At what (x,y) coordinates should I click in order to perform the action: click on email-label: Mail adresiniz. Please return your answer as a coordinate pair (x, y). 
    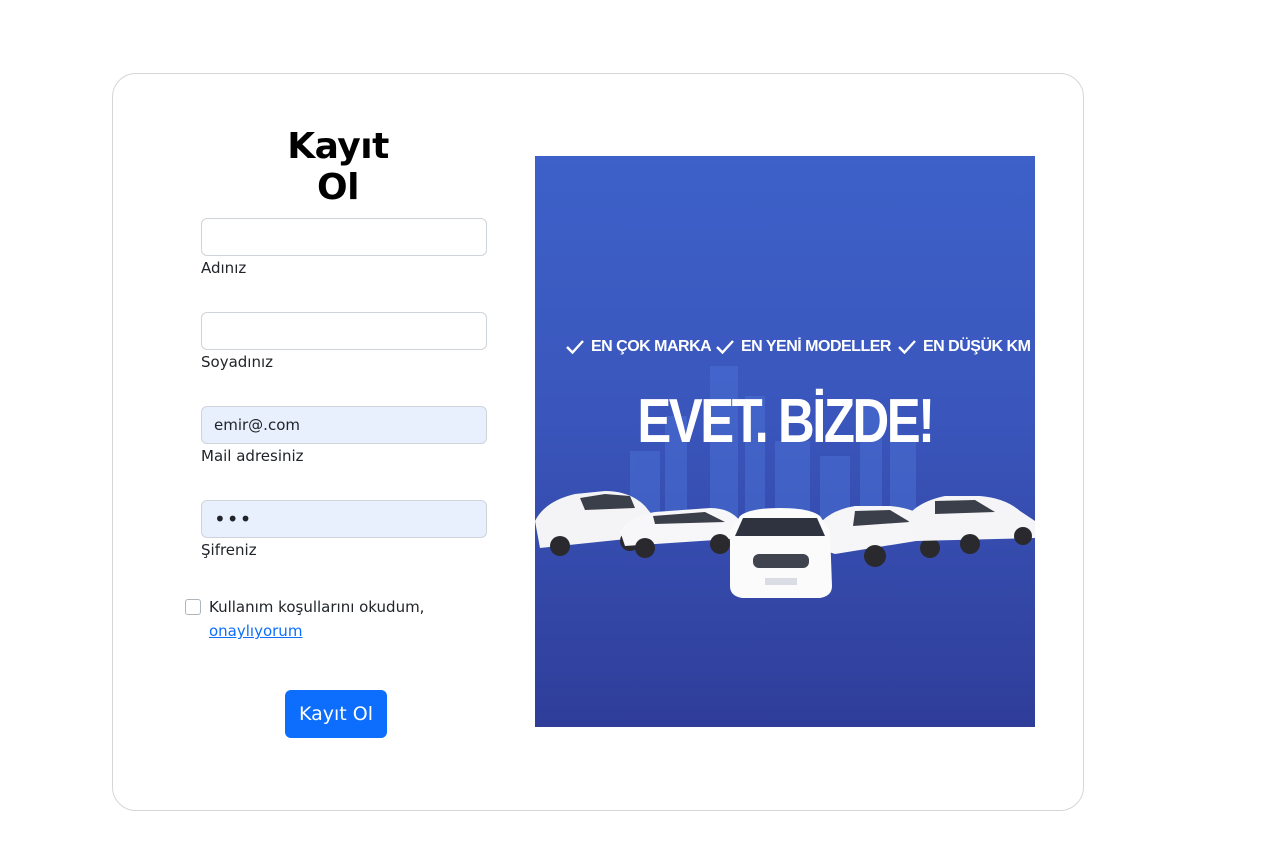
    Looking at the image, I should click on (252, 456).